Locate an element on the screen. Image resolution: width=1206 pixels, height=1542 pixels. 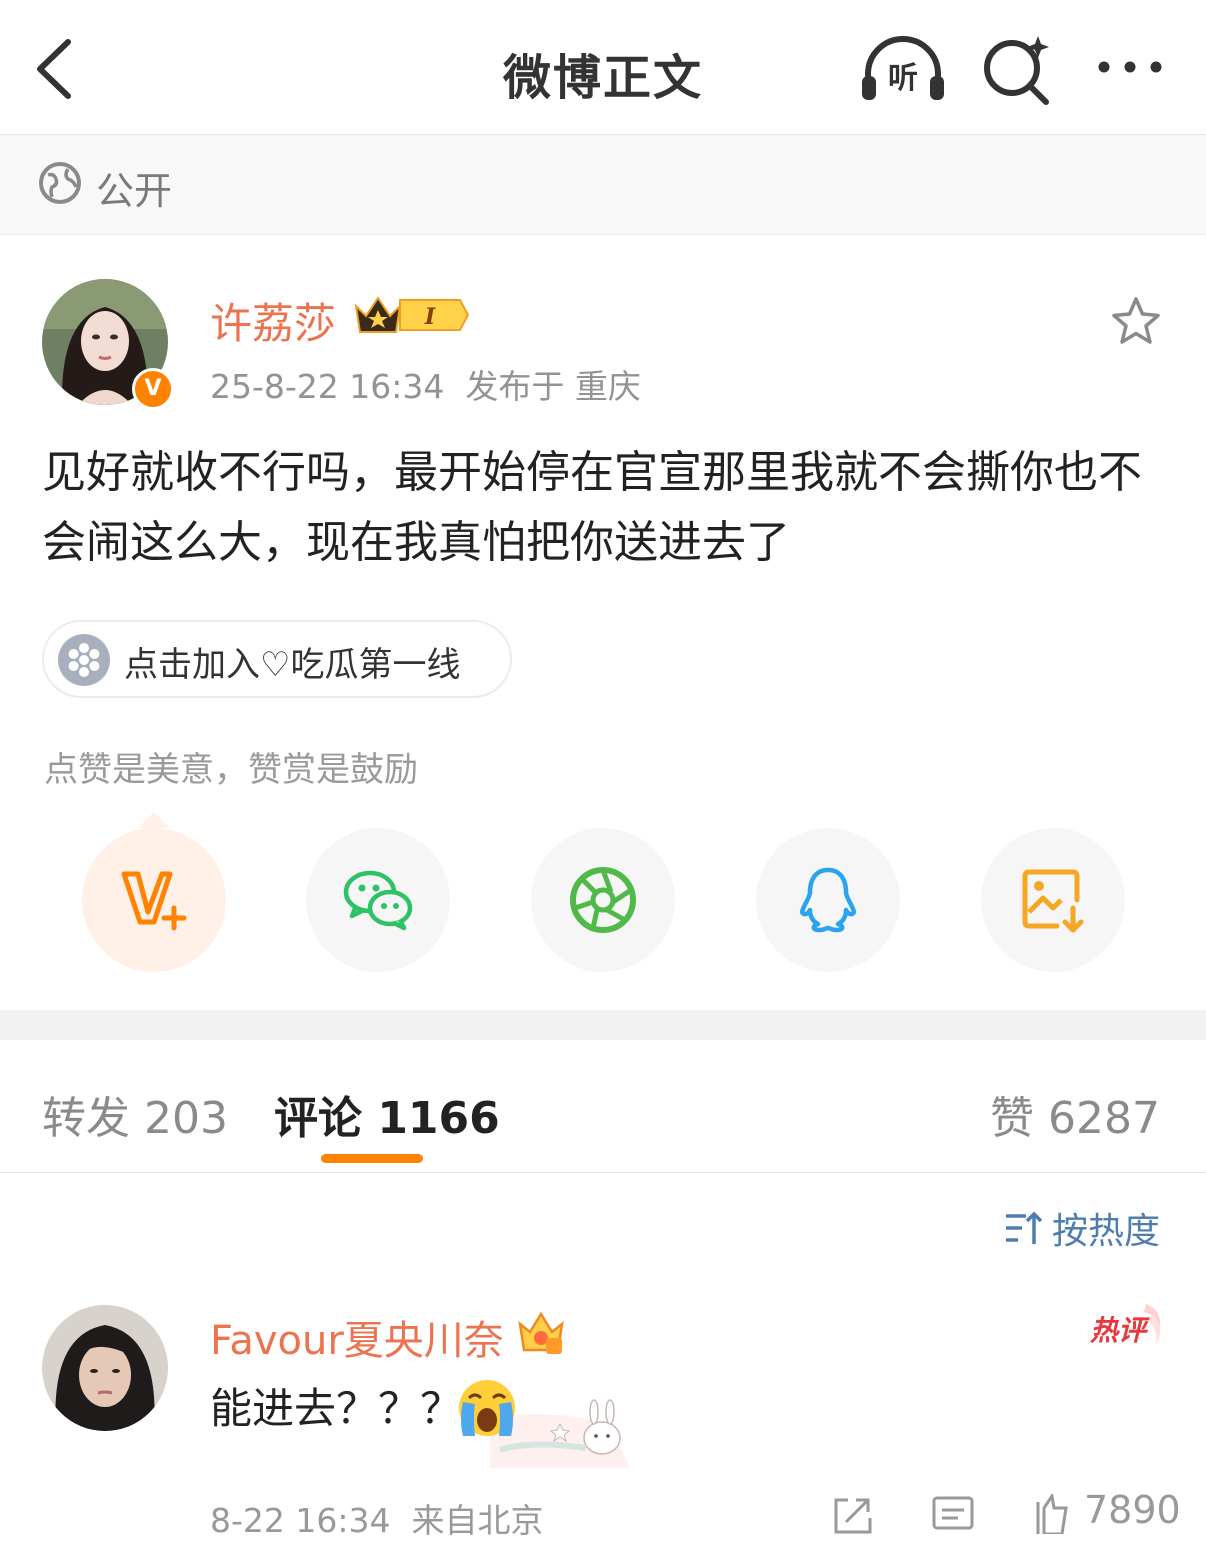
comment-like-button is located at coordinates (1048, 1514).